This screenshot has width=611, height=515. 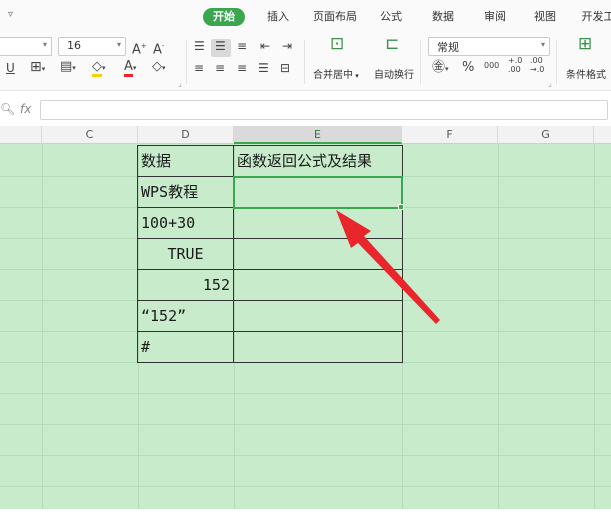 What do you see at coordinates (285, 68) in the screenshot?
I see `distributed-icon: ⊟` at bounding box center [285, 68].